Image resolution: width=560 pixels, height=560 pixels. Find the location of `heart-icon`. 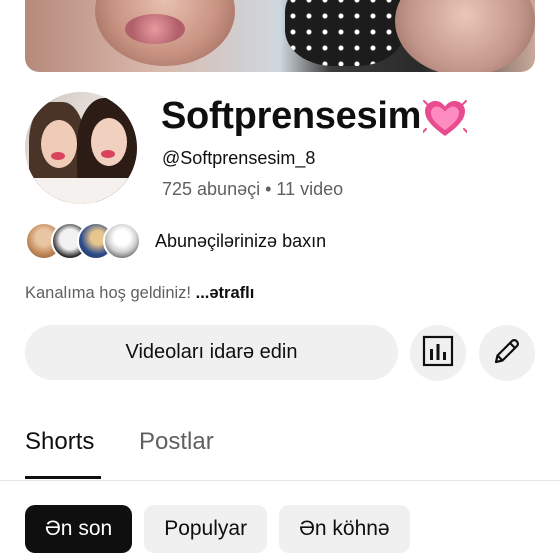

heart-icon is located at coordinates (445, 119).